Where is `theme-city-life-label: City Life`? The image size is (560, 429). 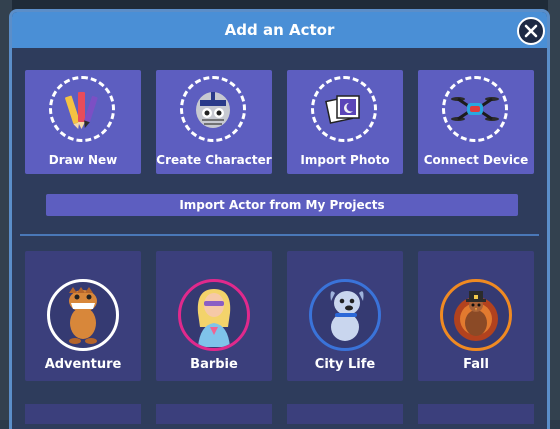
theme-city-life-label: City Life is located at coordinates (345, 364).